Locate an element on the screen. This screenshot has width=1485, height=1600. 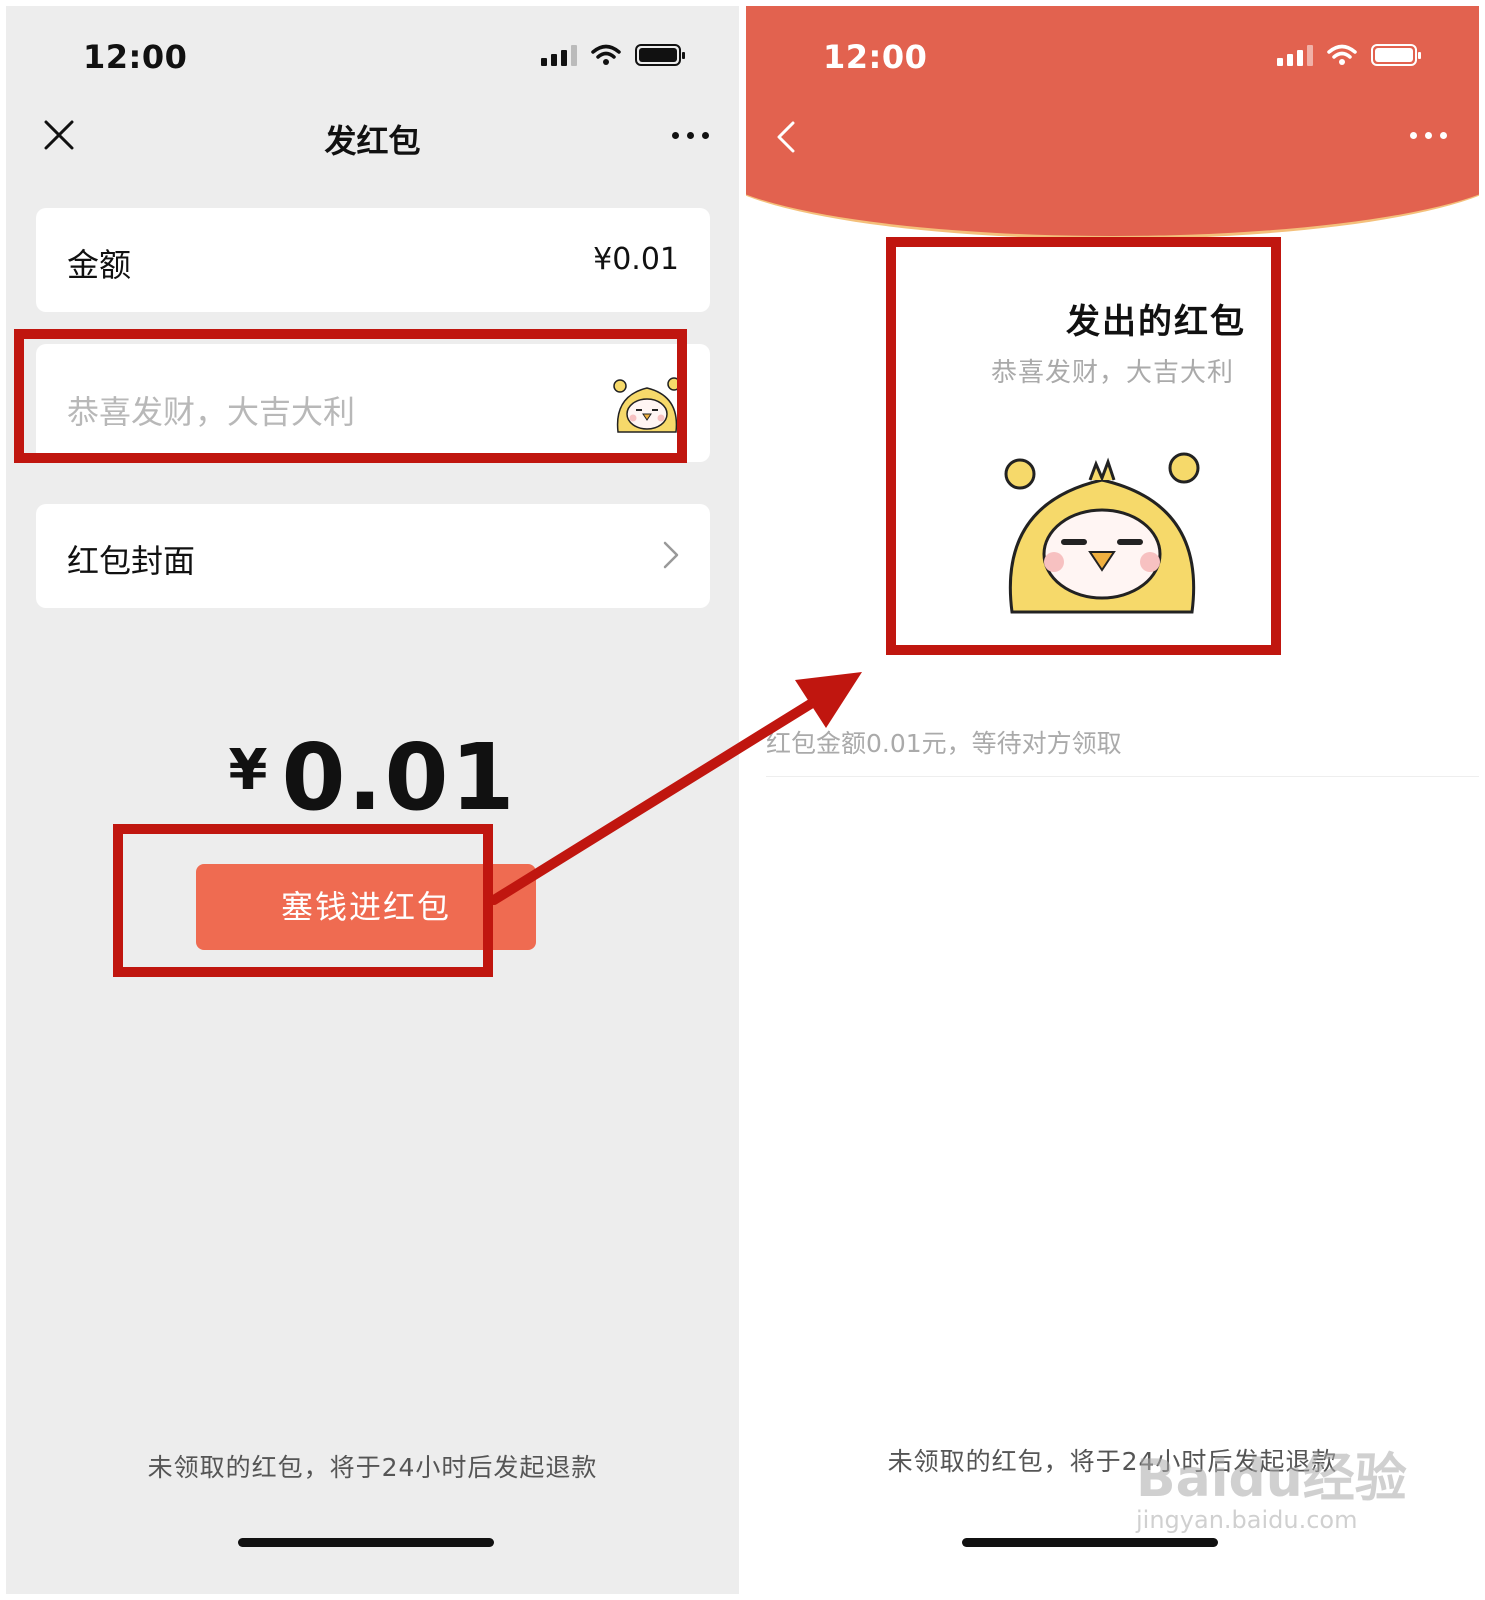
total-amount: ¥0.01 is located at coordinates (372, 777).